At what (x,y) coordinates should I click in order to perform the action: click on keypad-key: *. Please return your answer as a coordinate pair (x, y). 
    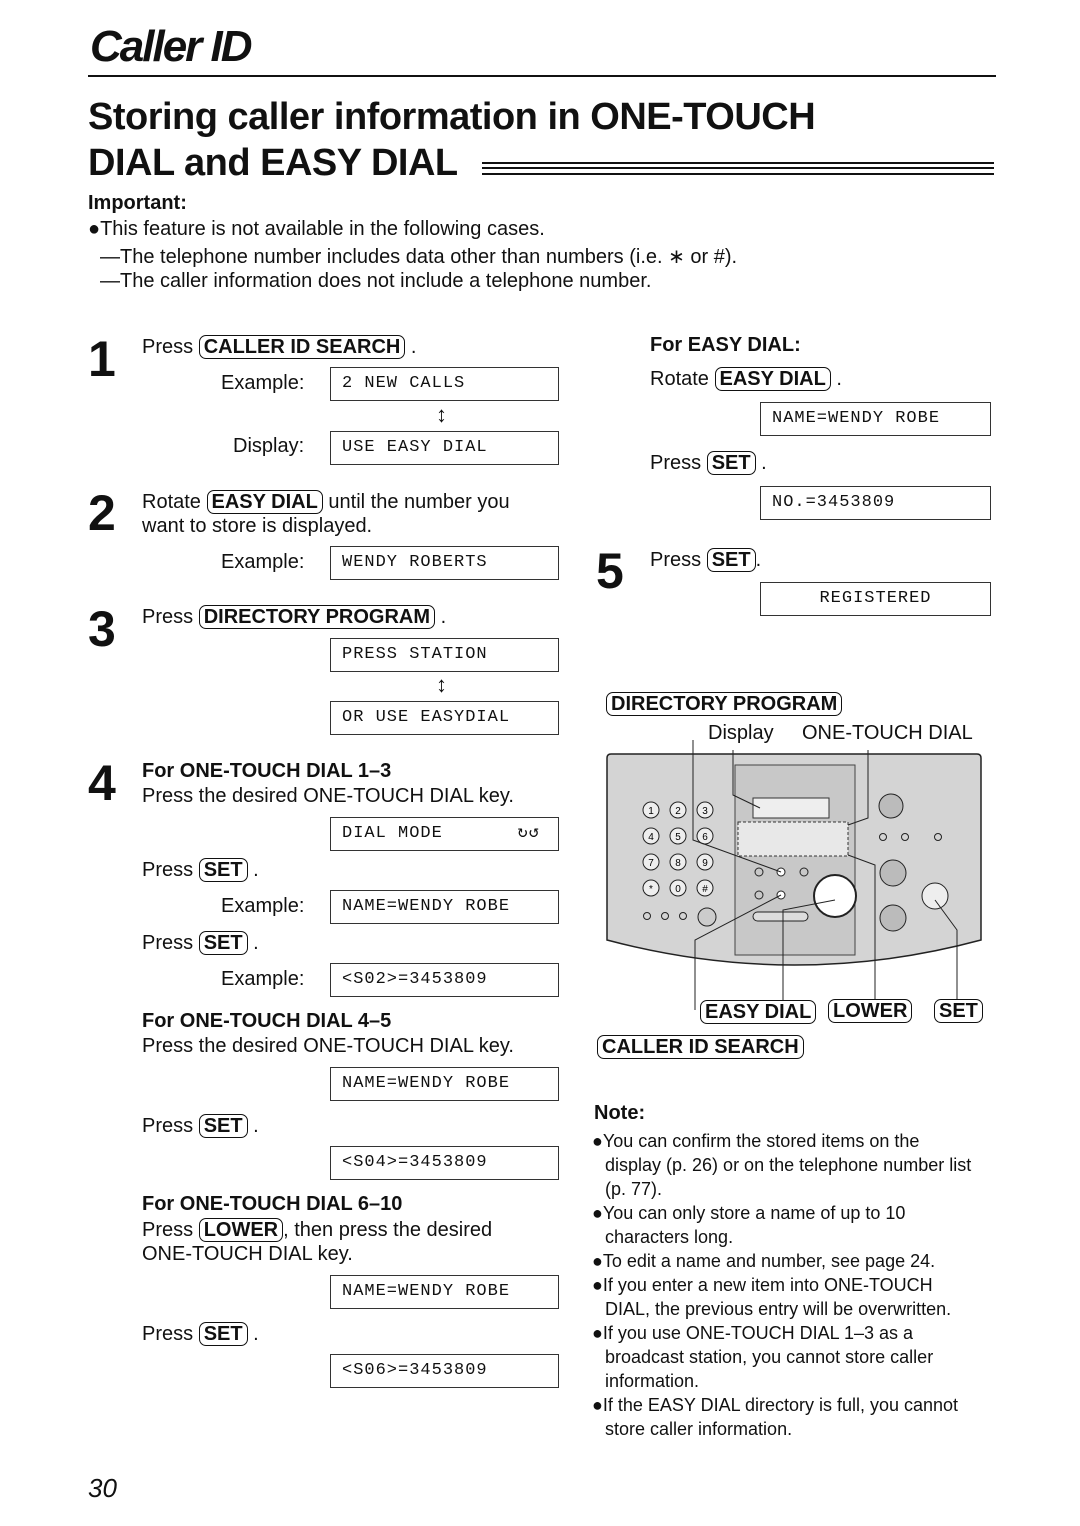
    Looking at the image, I should click on (651, 888).